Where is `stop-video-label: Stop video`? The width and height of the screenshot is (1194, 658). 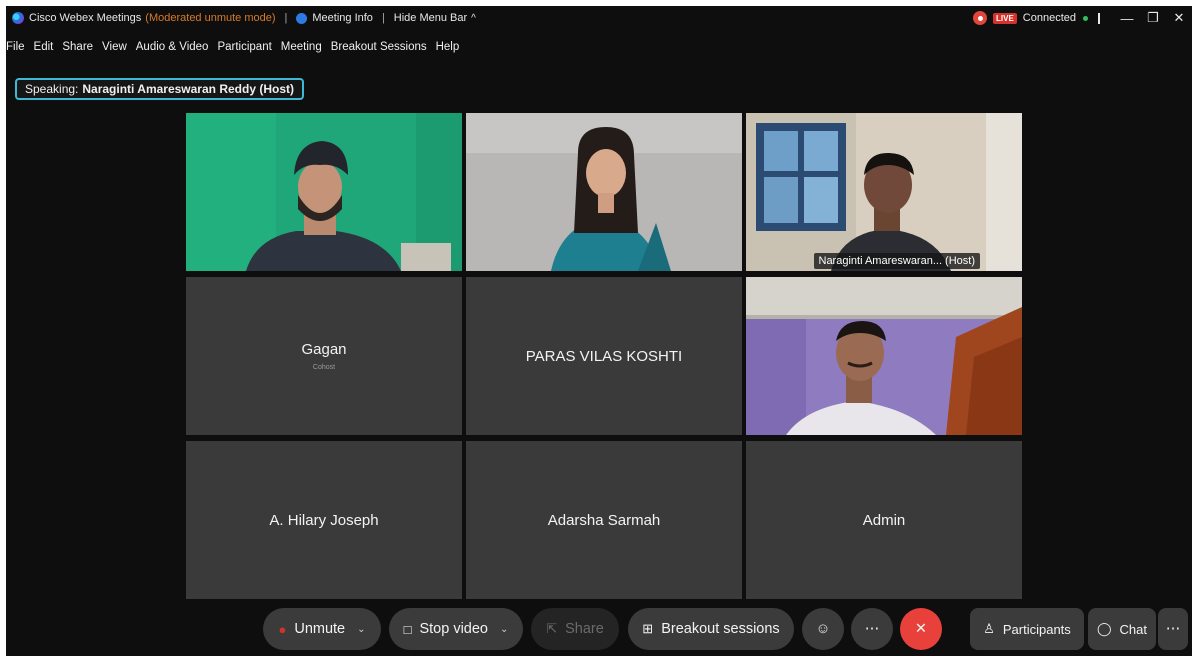
stop-video-label: Stop video is located at coordinates (453, 629).